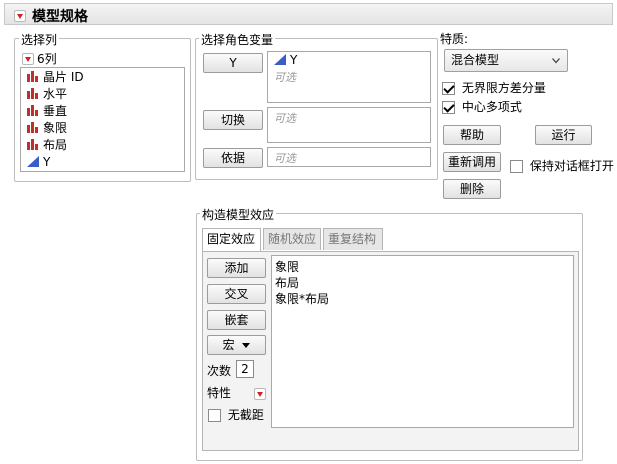 Image resolution: width=617 pixels, height=464 pixels. What do you see at coordinates (475, 60) in the screenshot?
I see `personality-selected: 混合模型` at bounding box center [475, 60].